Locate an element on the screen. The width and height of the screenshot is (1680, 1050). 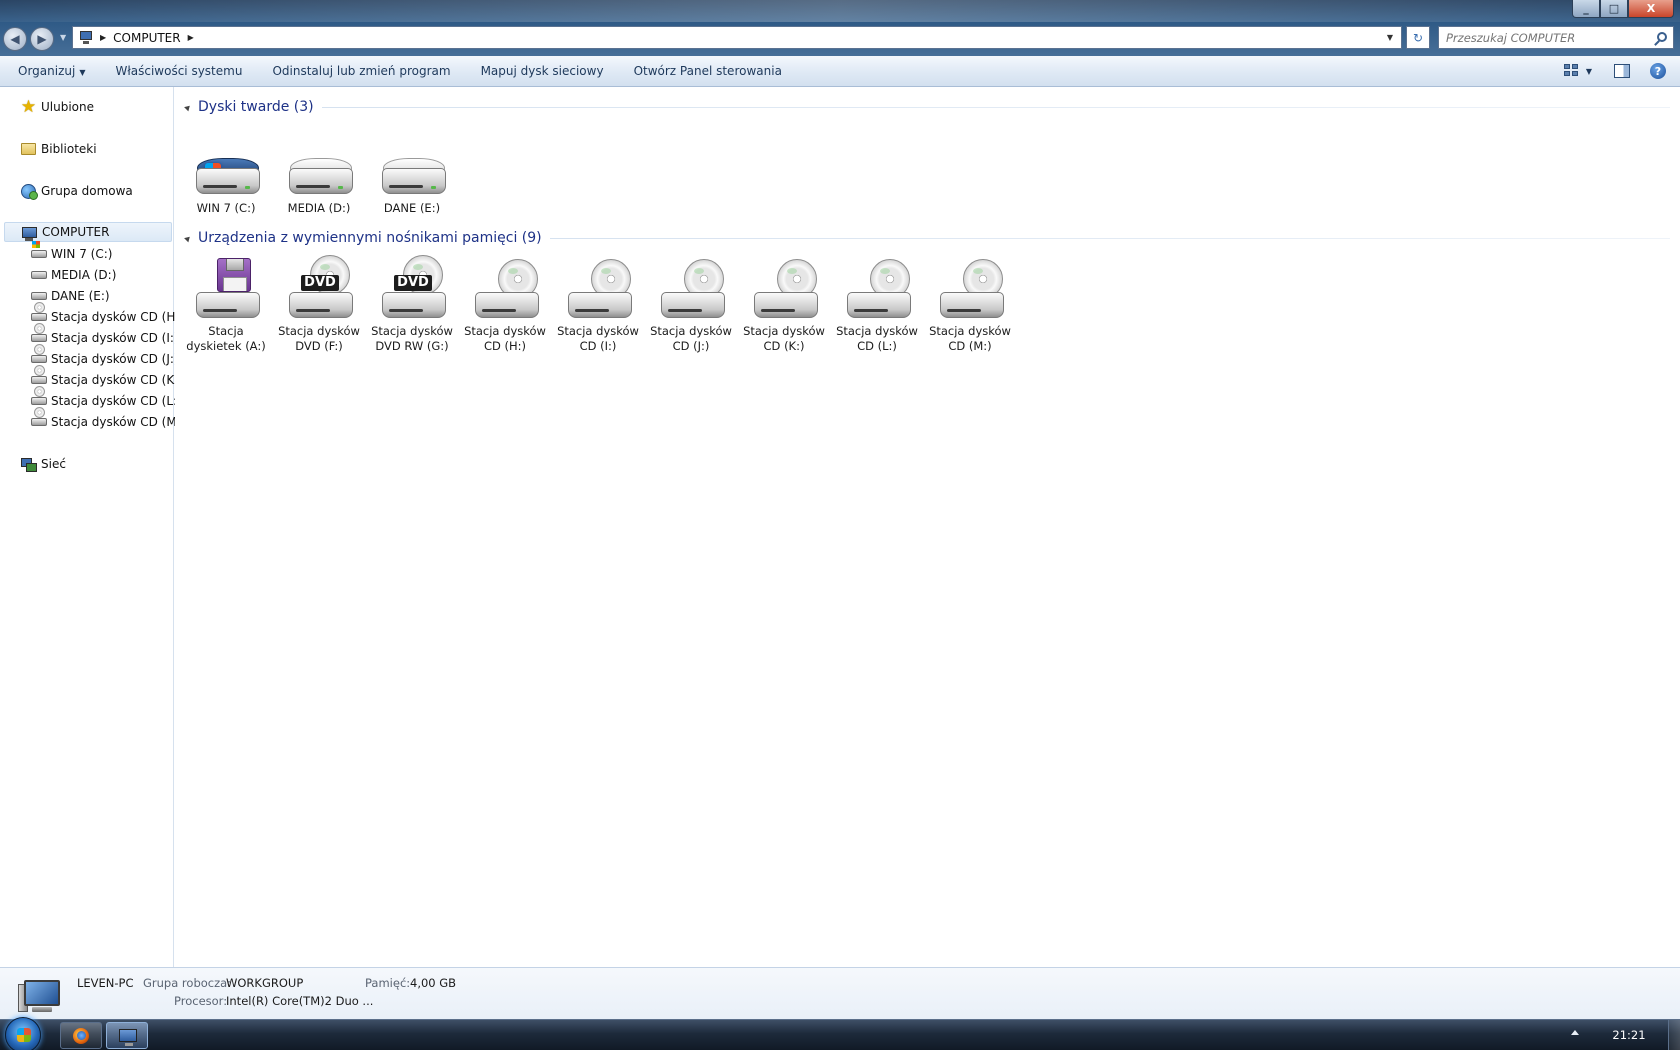
drive-label: WIN 7 (C:) is located at coordinates (226, 208).